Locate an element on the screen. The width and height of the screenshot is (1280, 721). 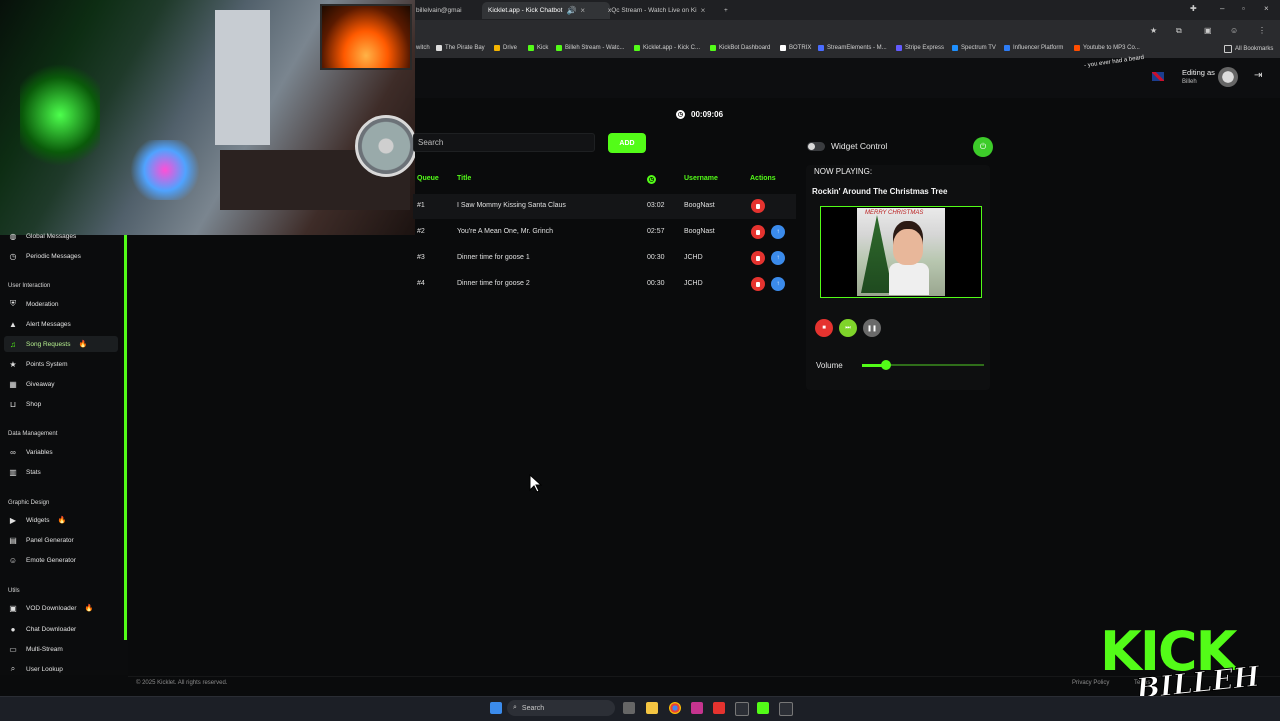
logout-icon: ⇥ is located at coordinates (1258, 75).